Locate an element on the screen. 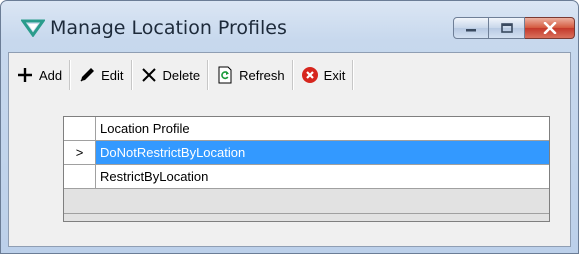 The height and width of the screenshot is (254, 579). exit-button: Exit is located at coordinates (323, 75).